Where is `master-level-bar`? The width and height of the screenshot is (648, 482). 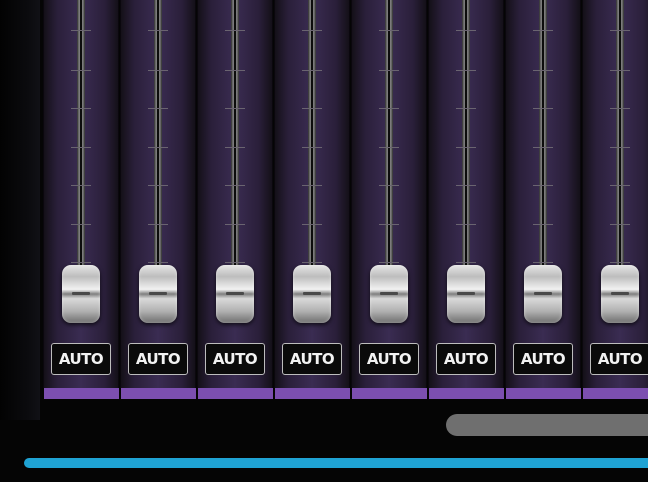 master-level-bar is located at coordinates (336, 463).